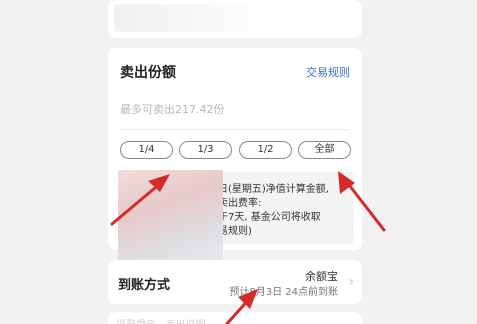 Image resolution: width=477 pixels, height=324 pixels. What do you see at coordinates (362, 201) in the screenshot?
I see `arrow-to-all-icon` at bounding box center [362, 201].